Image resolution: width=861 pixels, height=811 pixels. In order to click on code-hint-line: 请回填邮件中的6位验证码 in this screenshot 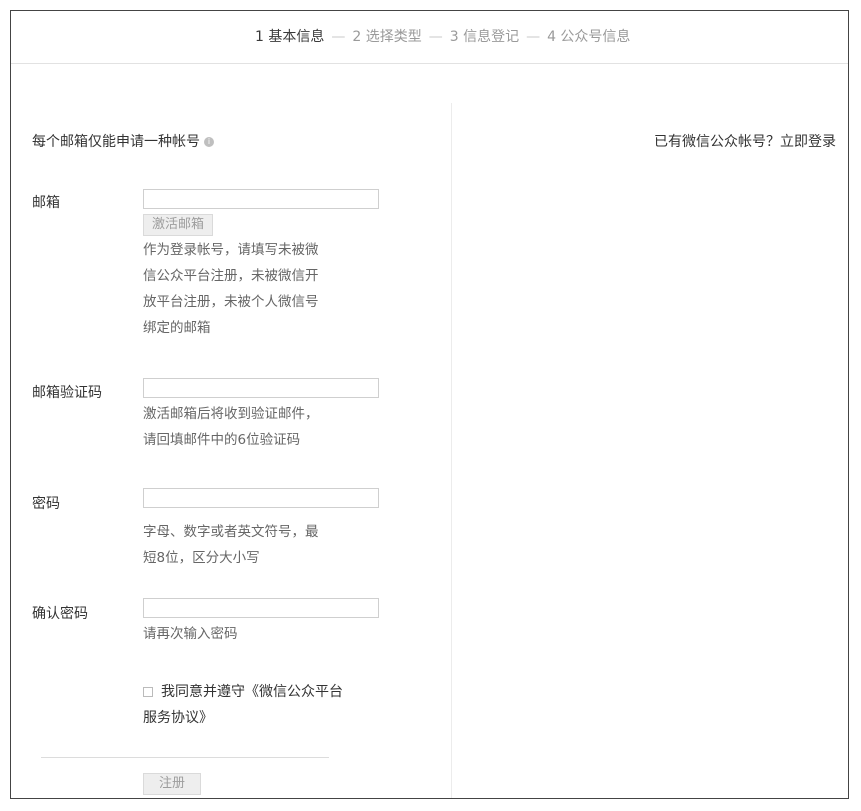, I will do `click(222, 440)`.